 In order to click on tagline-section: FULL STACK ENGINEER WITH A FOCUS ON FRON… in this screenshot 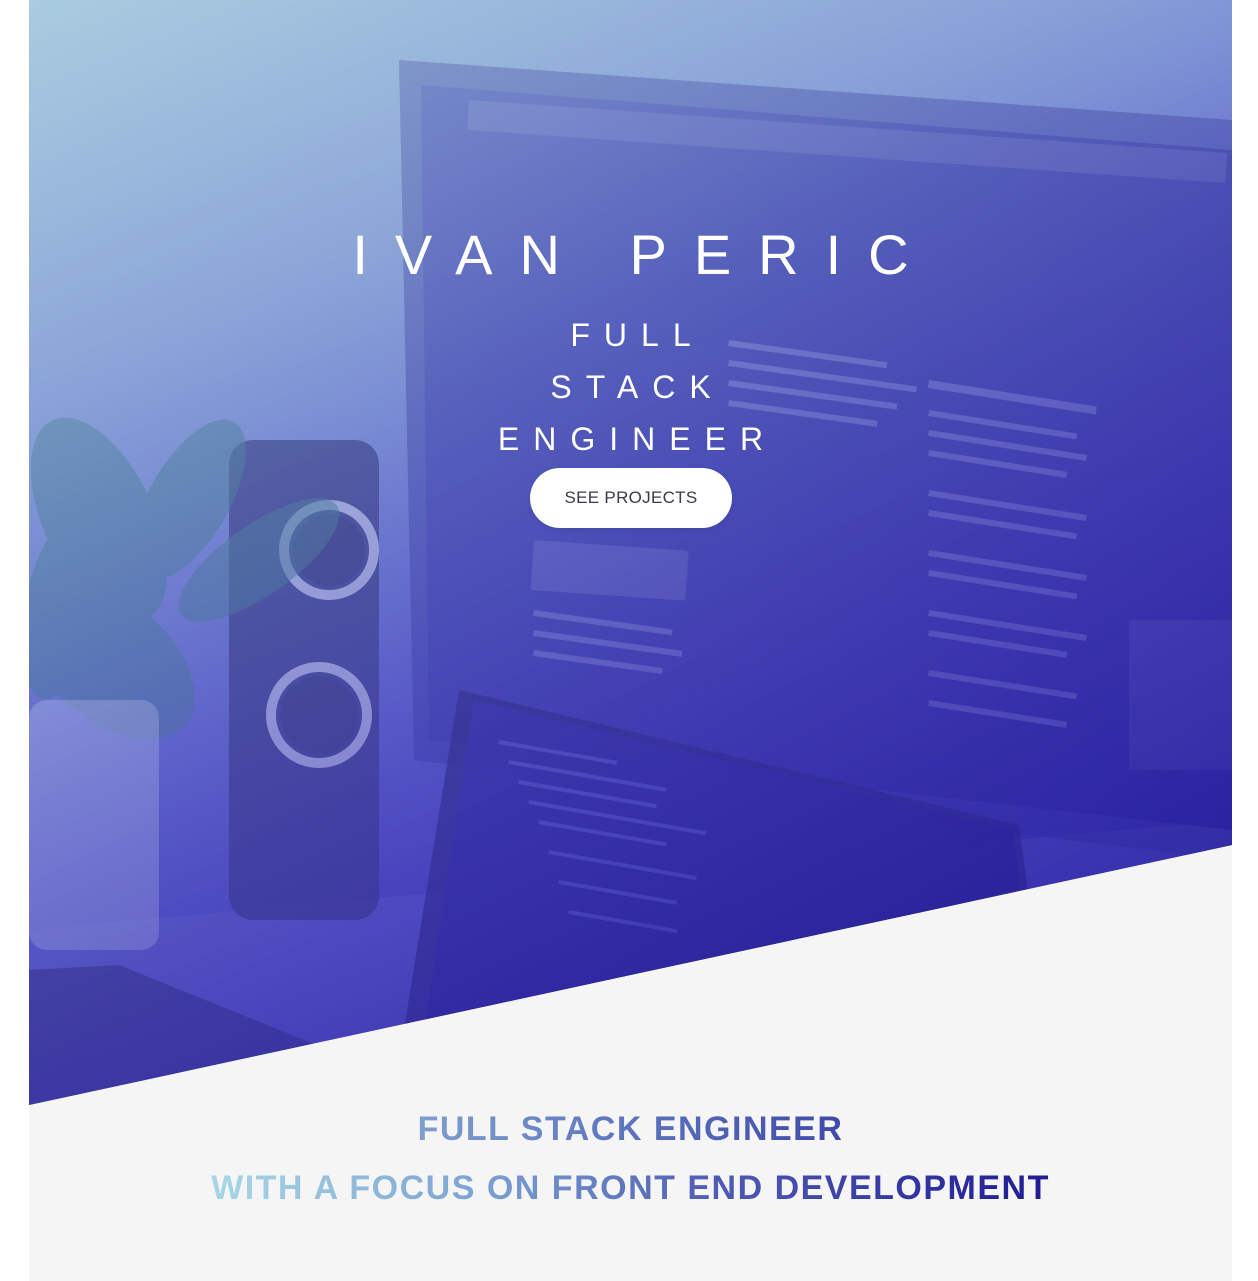, I will do `click(630, 1159)`.